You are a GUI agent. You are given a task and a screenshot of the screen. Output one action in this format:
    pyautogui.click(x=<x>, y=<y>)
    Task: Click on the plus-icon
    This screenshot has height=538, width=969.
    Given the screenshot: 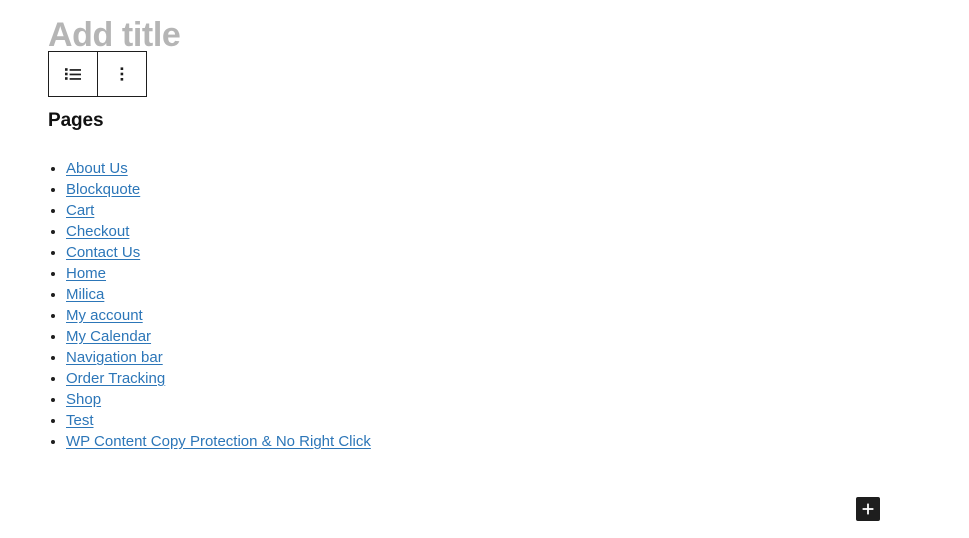 What is the action you would take?
    pyautogui.click(x=868, y=509)
    